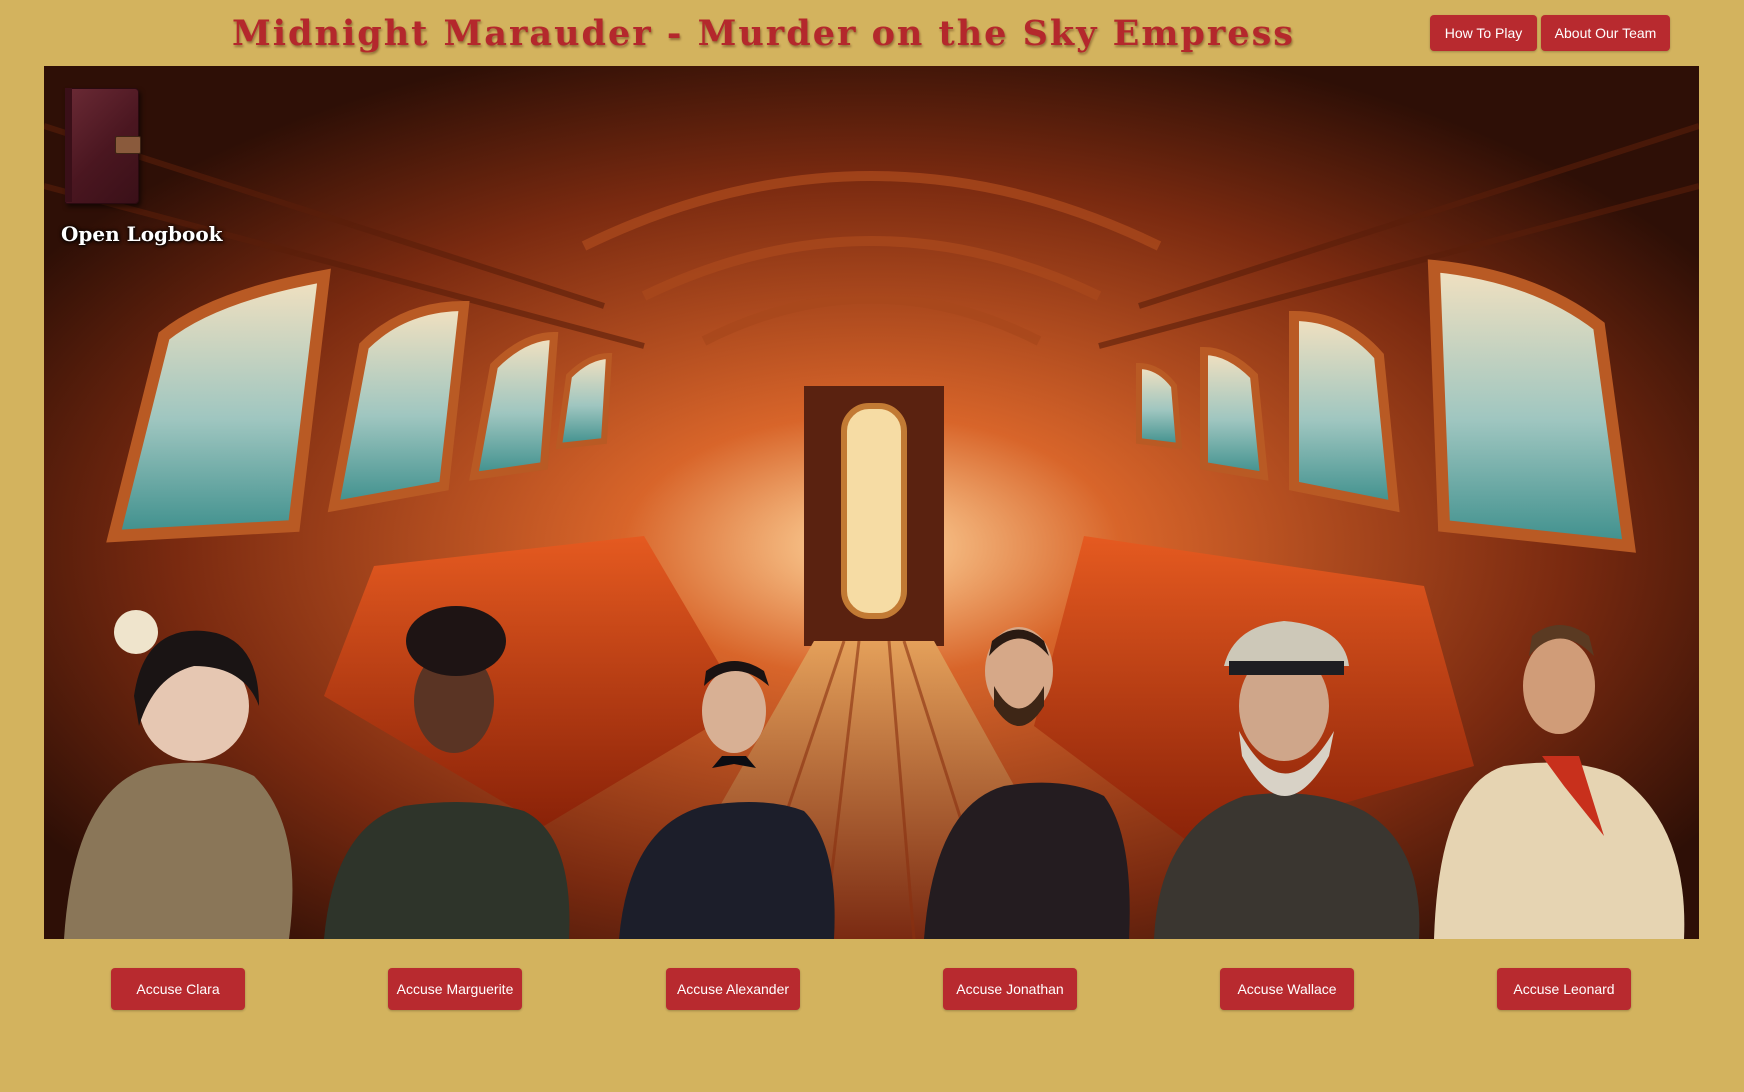 This screenshot has width=1744, height=1092. Describe the element at coordinates (128, 145) in the screenshot. I see `logbook-clasp` at that location.